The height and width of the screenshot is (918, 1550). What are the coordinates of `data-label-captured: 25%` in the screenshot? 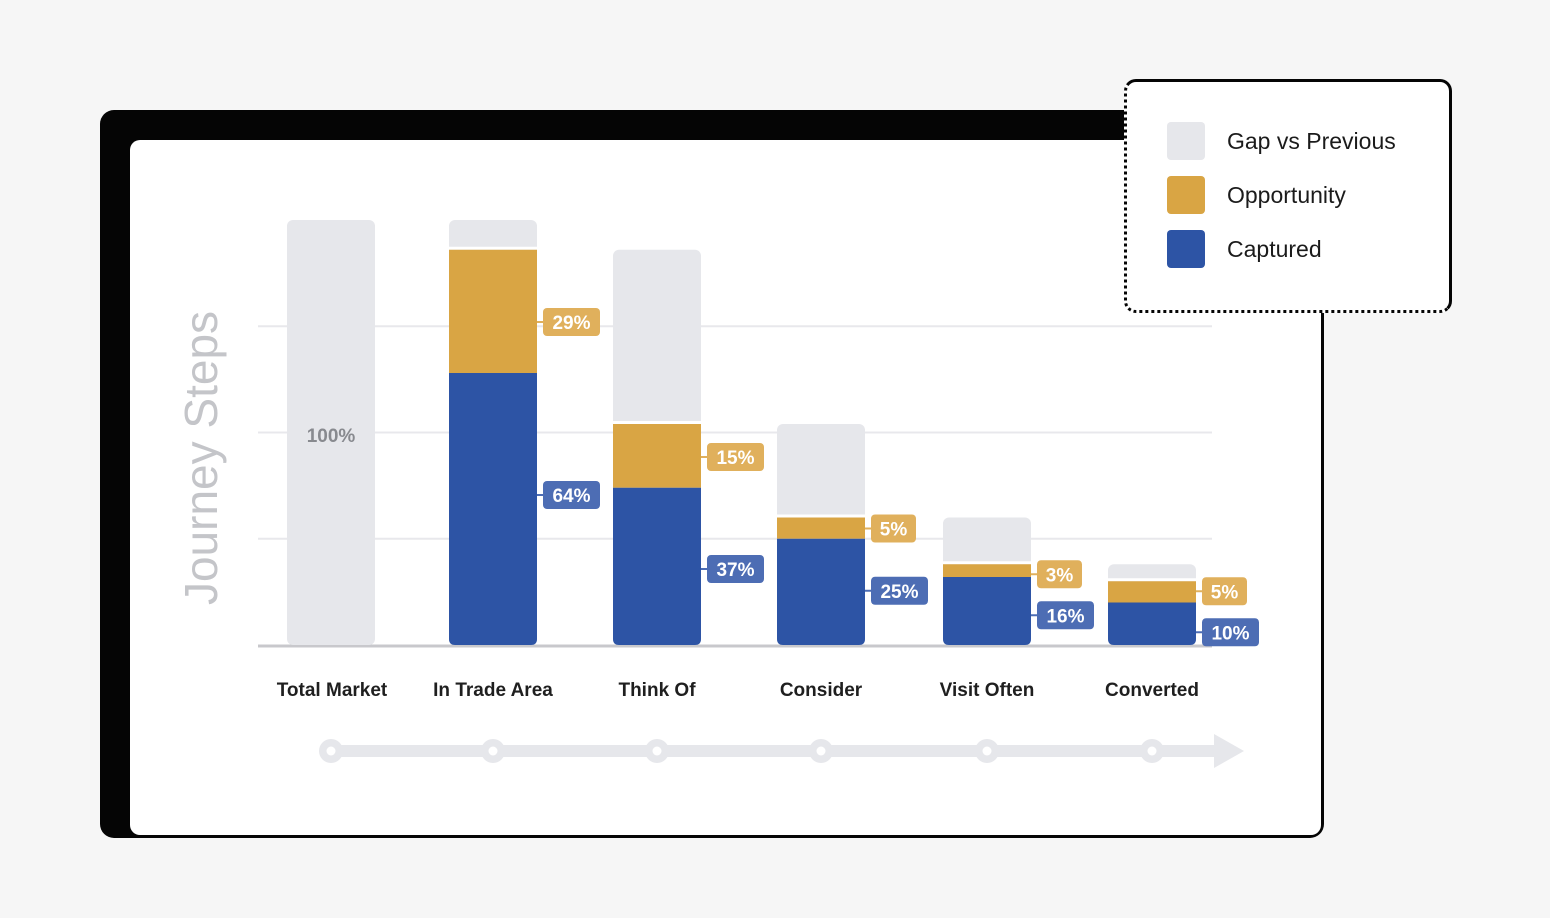 It's located at (899, 592).